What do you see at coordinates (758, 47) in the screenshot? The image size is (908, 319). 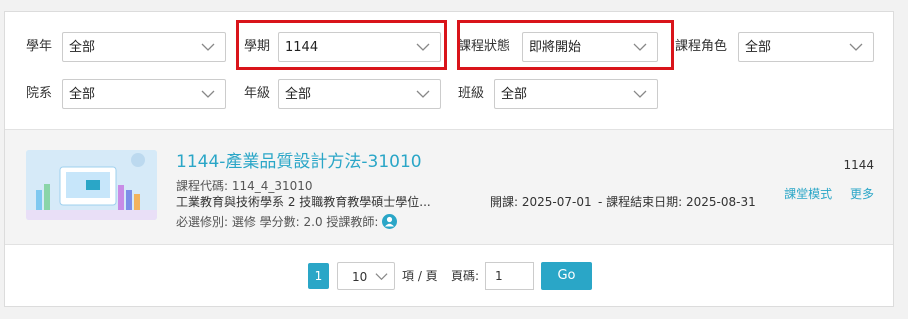 I see `role-select-value: 全部` at bounding box center [758, 47].